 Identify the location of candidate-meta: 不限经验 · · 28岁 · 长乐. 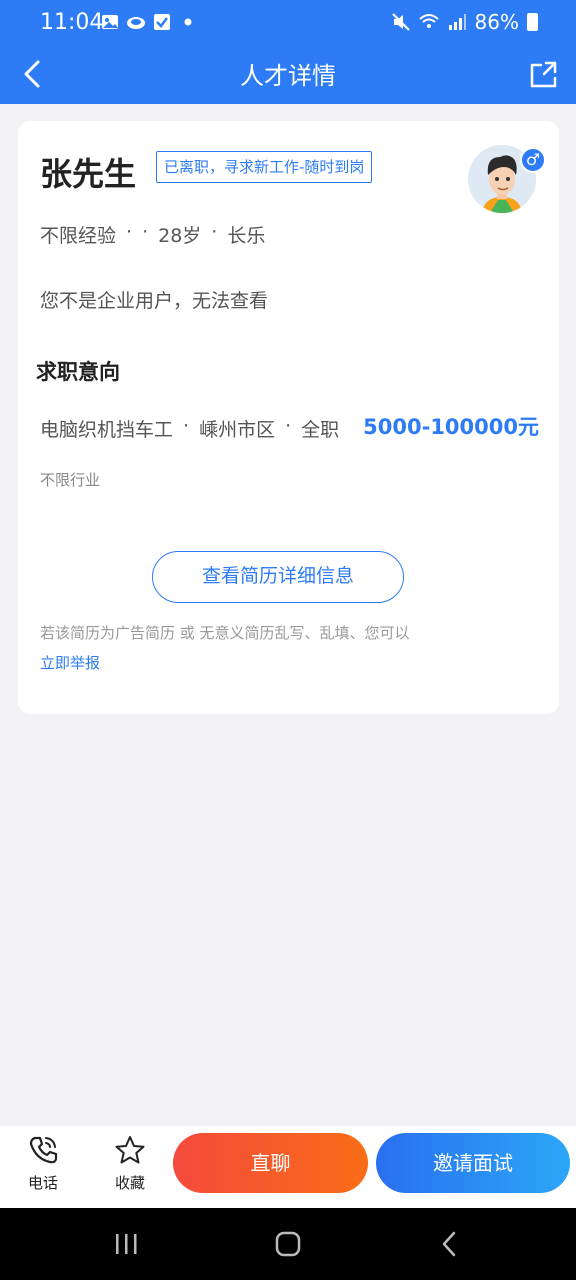
(152, 234).